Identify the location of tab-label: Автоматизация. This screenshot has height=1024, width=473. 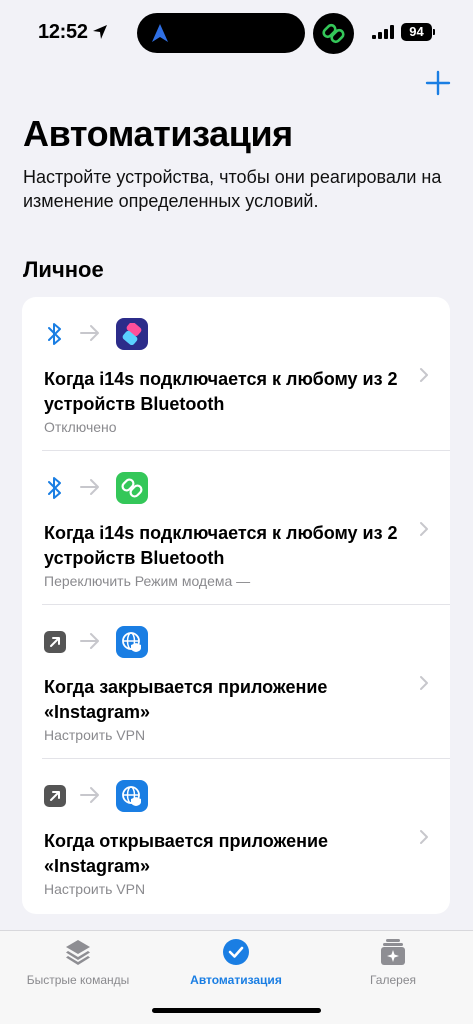
(236, 980).